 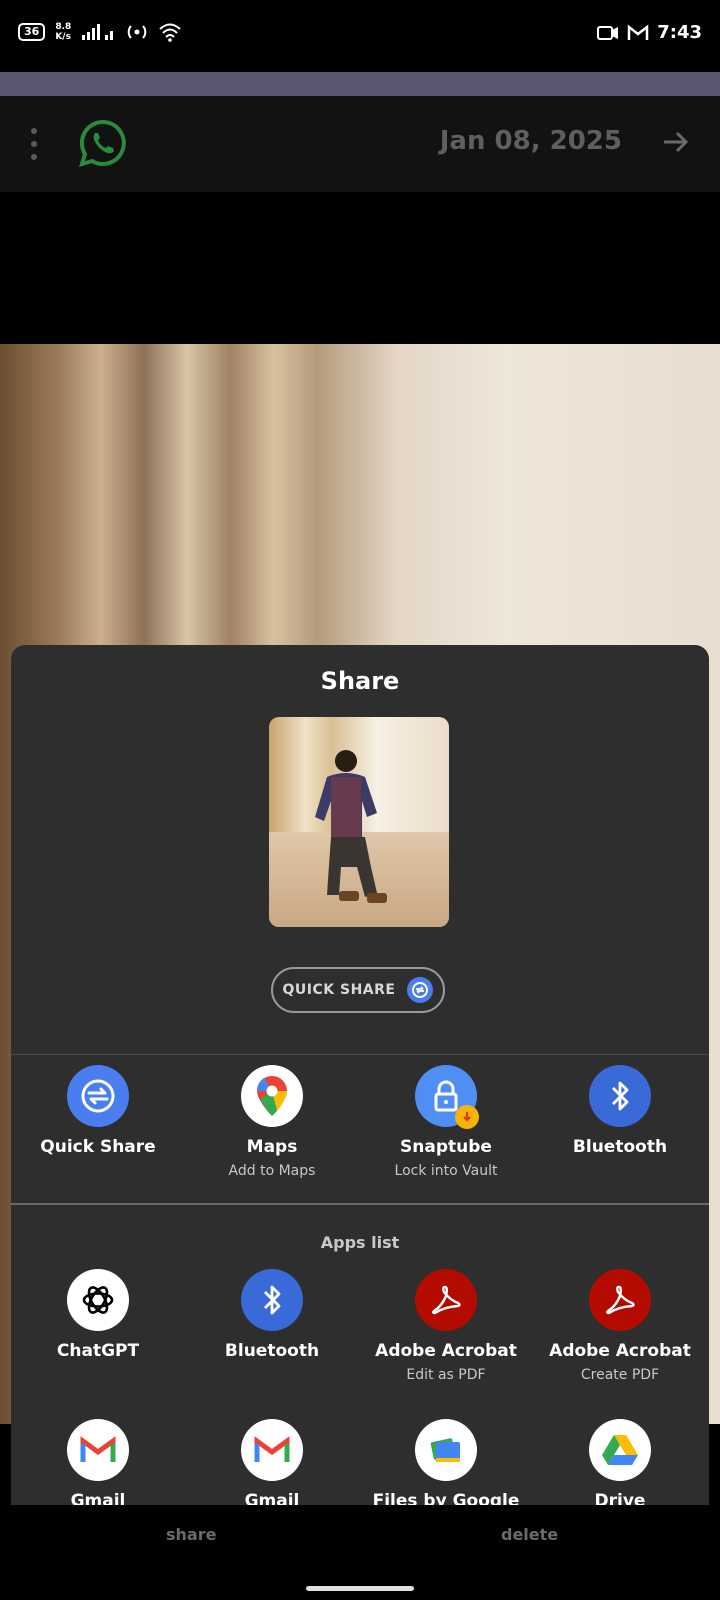 What do you see at coordinates (620, 1147) in the screenshot?
I see `target-label: Bluetooth` at bounding box center [620, 1147].